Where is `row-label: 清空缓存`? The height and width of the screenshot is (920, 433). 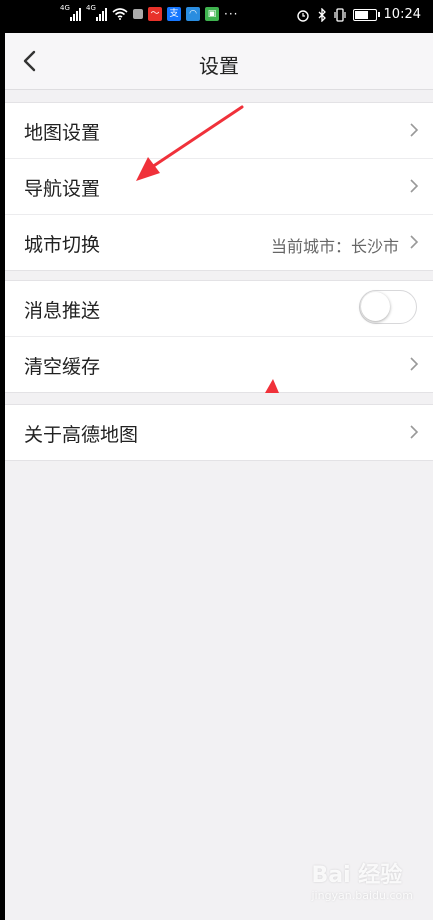 row-label: 清空缓存 is located at coordinates (62, 367).